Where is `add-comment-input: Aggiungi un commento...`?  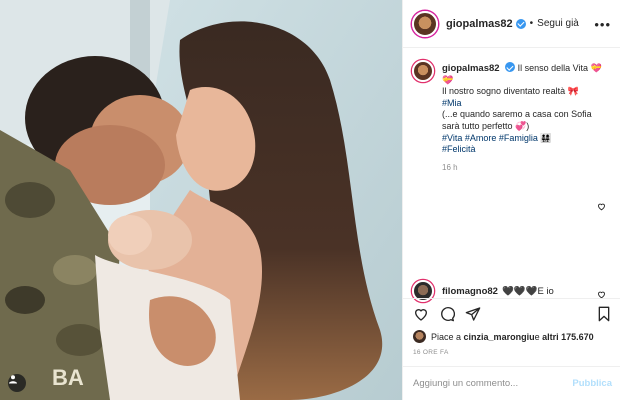 add-comment-input: Aggiungi un commento... is located at coordinates (465, 383).